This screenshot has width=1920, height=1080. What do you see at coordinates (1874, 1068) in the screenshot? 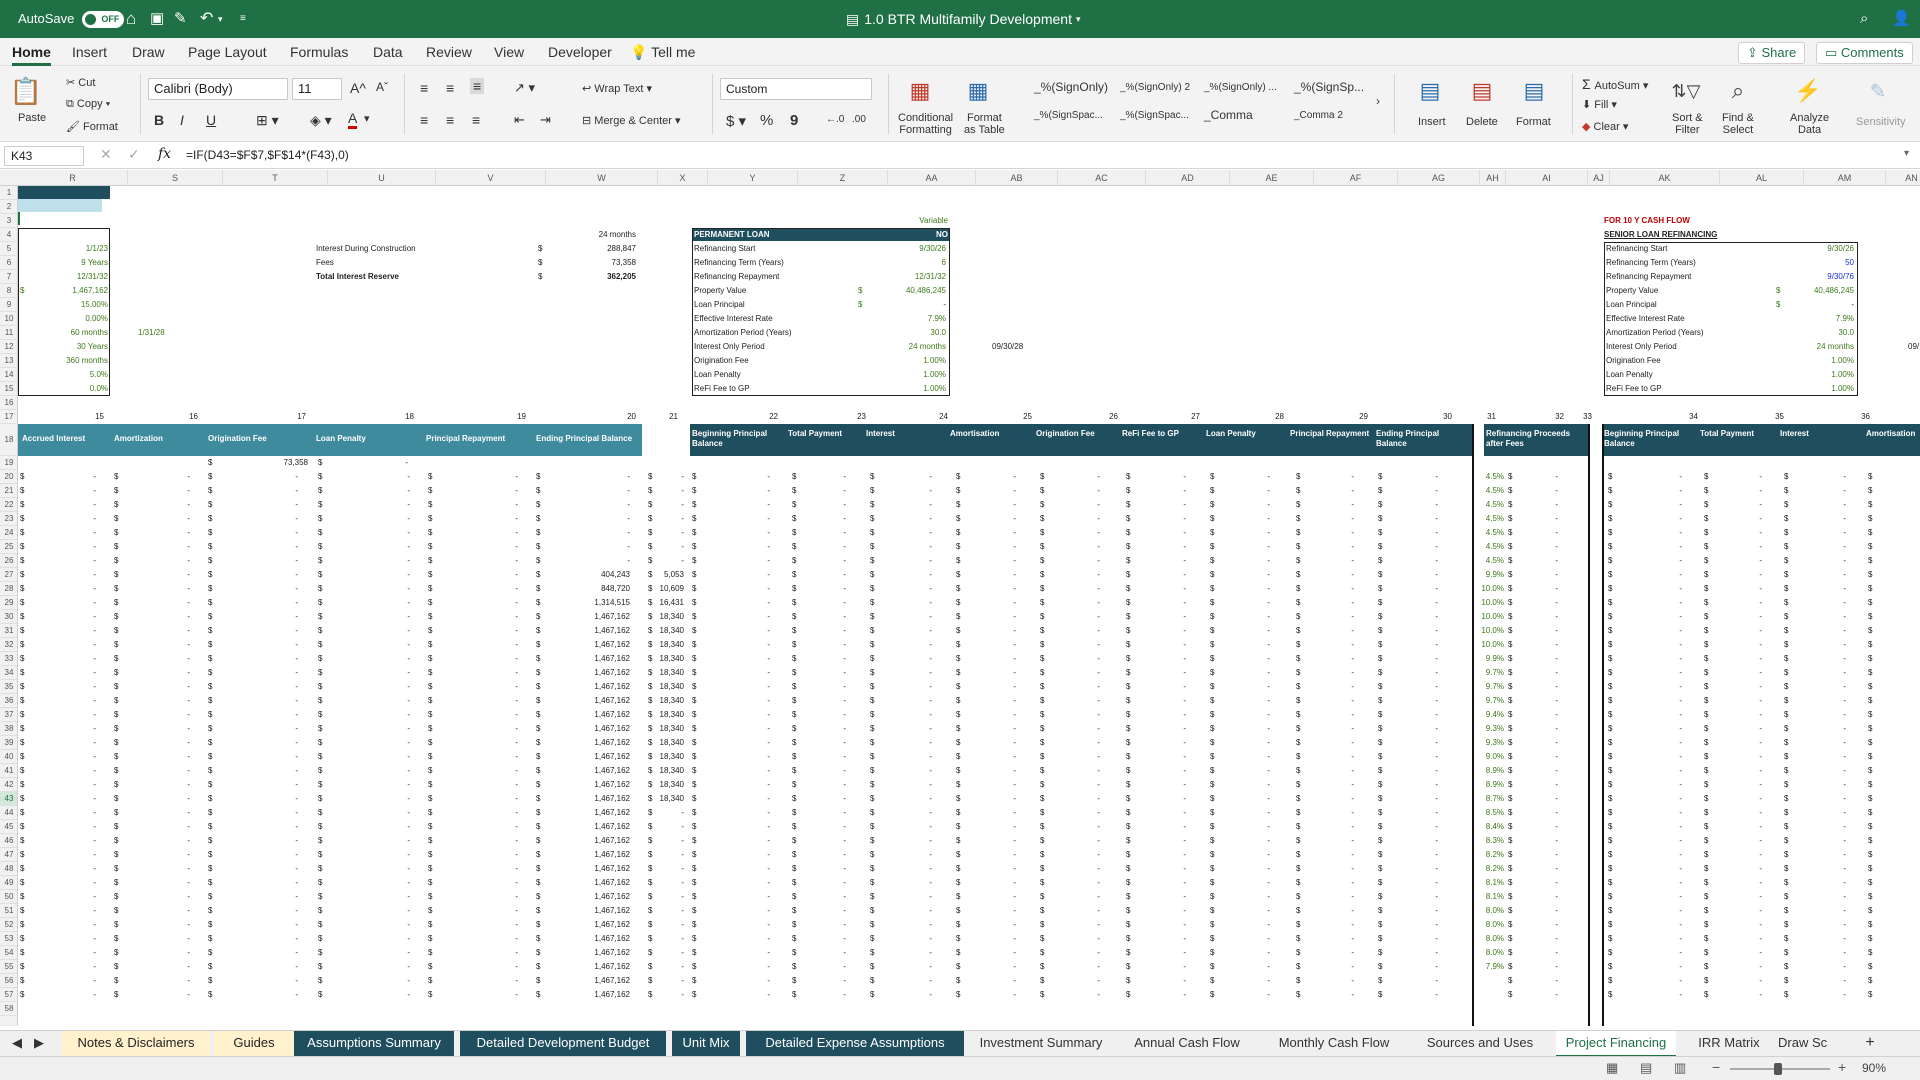
I see `zoom-level: 90%` at bounding box center [1874, 1068].